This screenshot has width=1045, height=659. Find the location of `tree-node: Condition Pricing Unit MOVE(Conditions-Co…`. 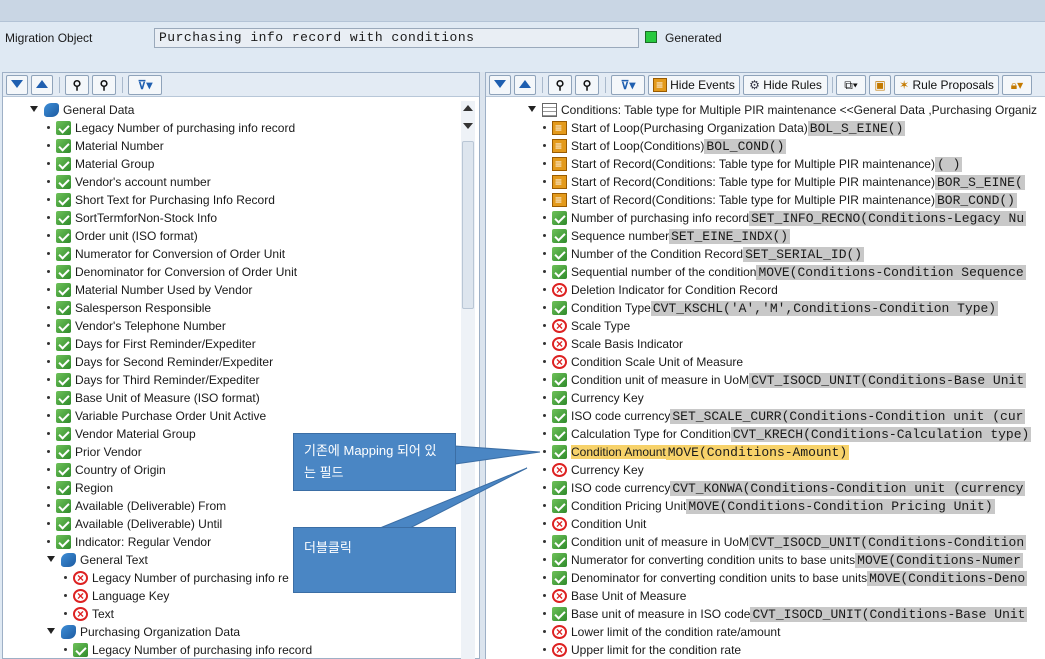

tree-node: Condition Pricing Unit MOVE(Conditions-Co… is located at coordinates (769, 506).